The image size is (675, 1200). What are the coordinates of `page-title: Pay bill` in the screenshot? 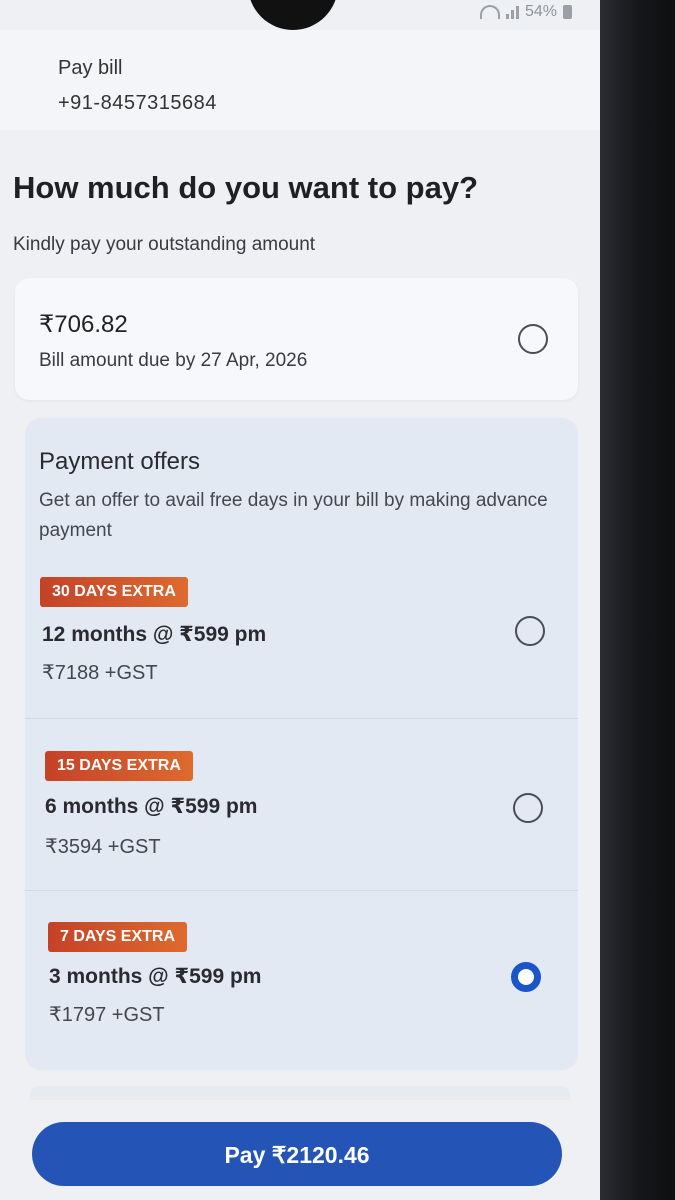 It's located at (90, 68).